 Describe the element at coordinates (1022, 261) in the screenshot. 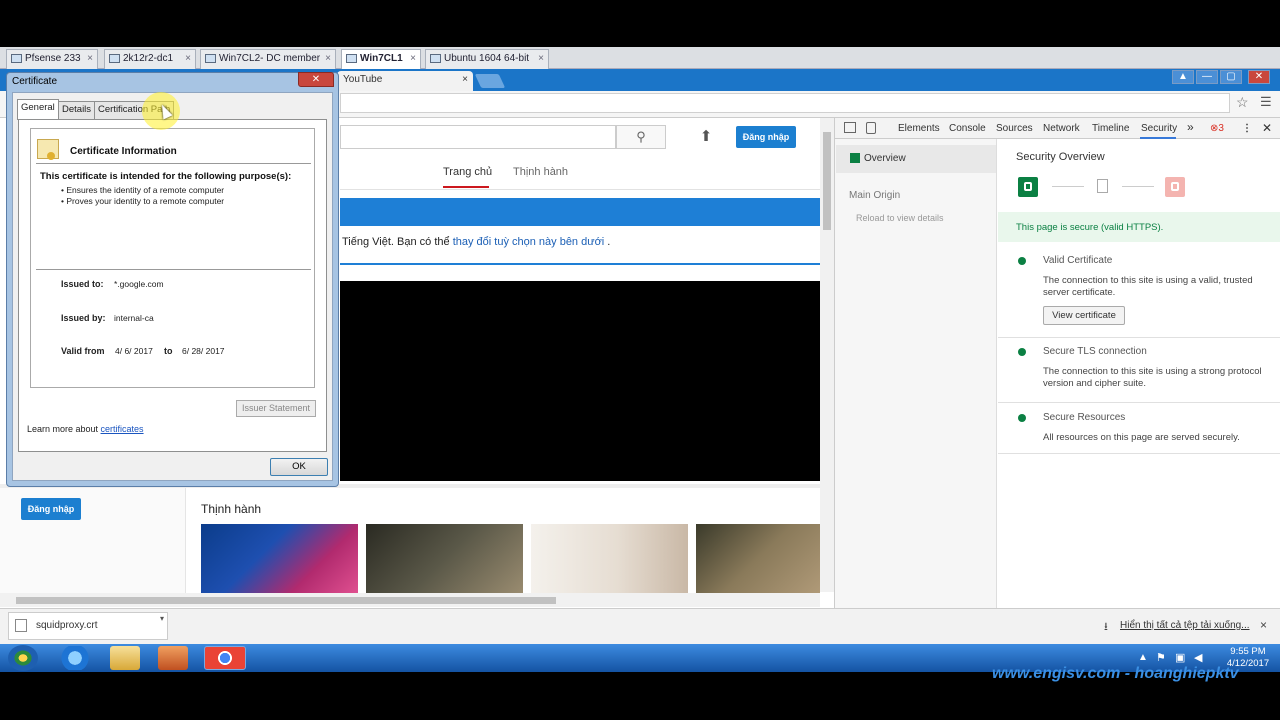

I see `status-dot` at that location.